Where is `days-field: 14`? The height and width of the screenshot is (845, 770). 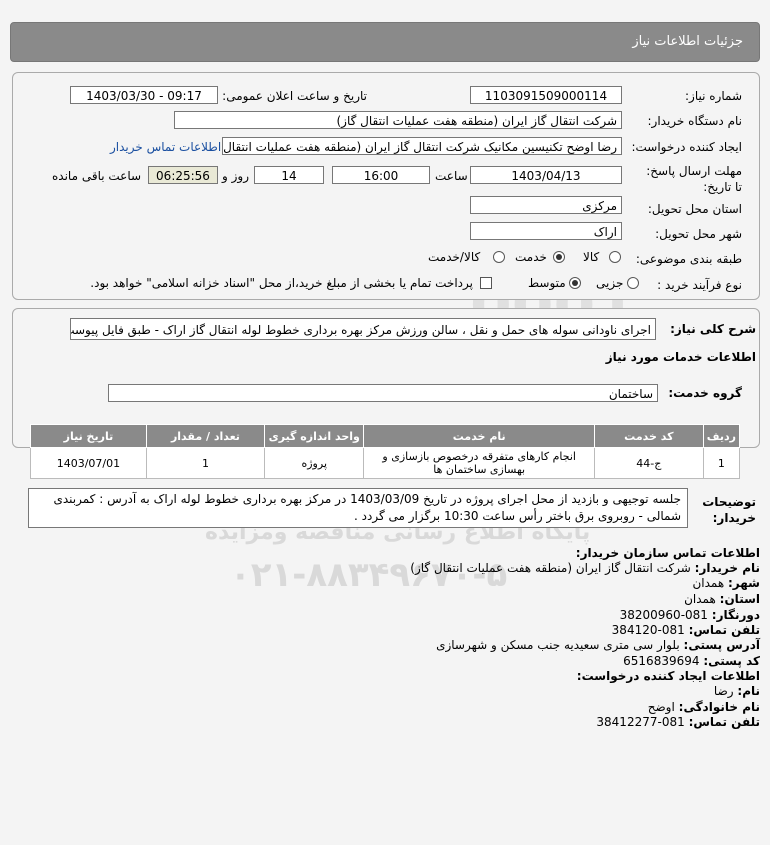 days-field: 14 is located at coordinates (289, 175).